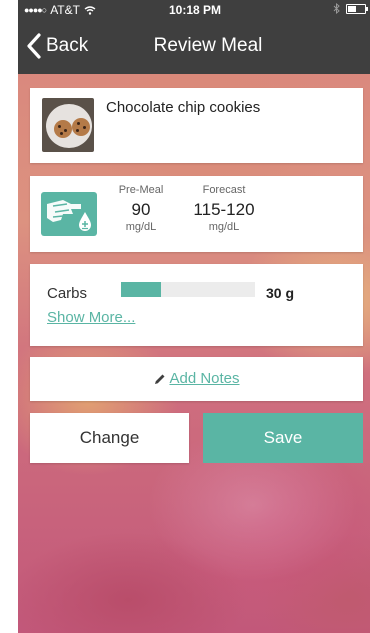 The width and height of the screenshot is (370, 633). I want to click on save-button: Save, so click(283, 438).